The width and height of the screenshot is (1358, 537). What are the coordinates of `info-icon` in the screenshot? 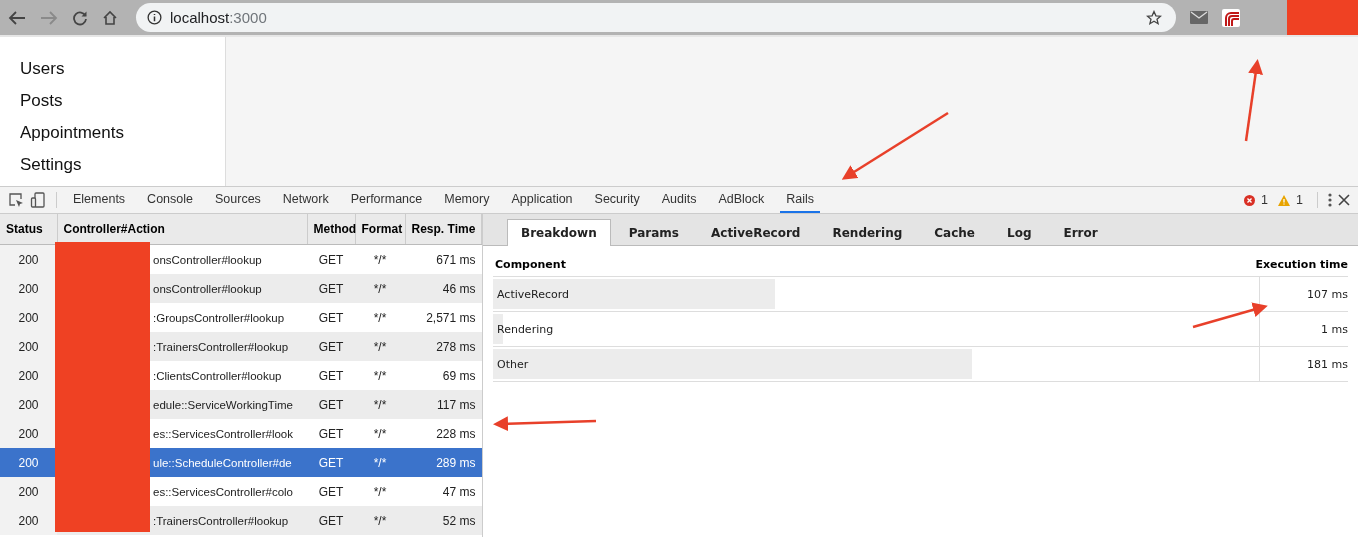 It's located at (154, 17).